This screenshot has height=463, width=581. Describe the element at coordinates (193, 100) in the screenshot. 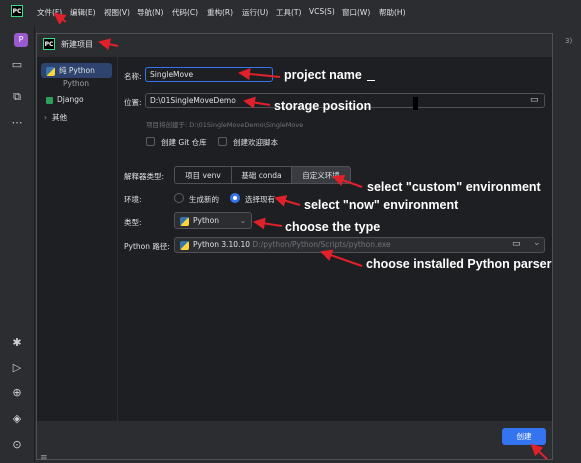

I see `location-value: D:\01SingleMoveDemo` at that location.